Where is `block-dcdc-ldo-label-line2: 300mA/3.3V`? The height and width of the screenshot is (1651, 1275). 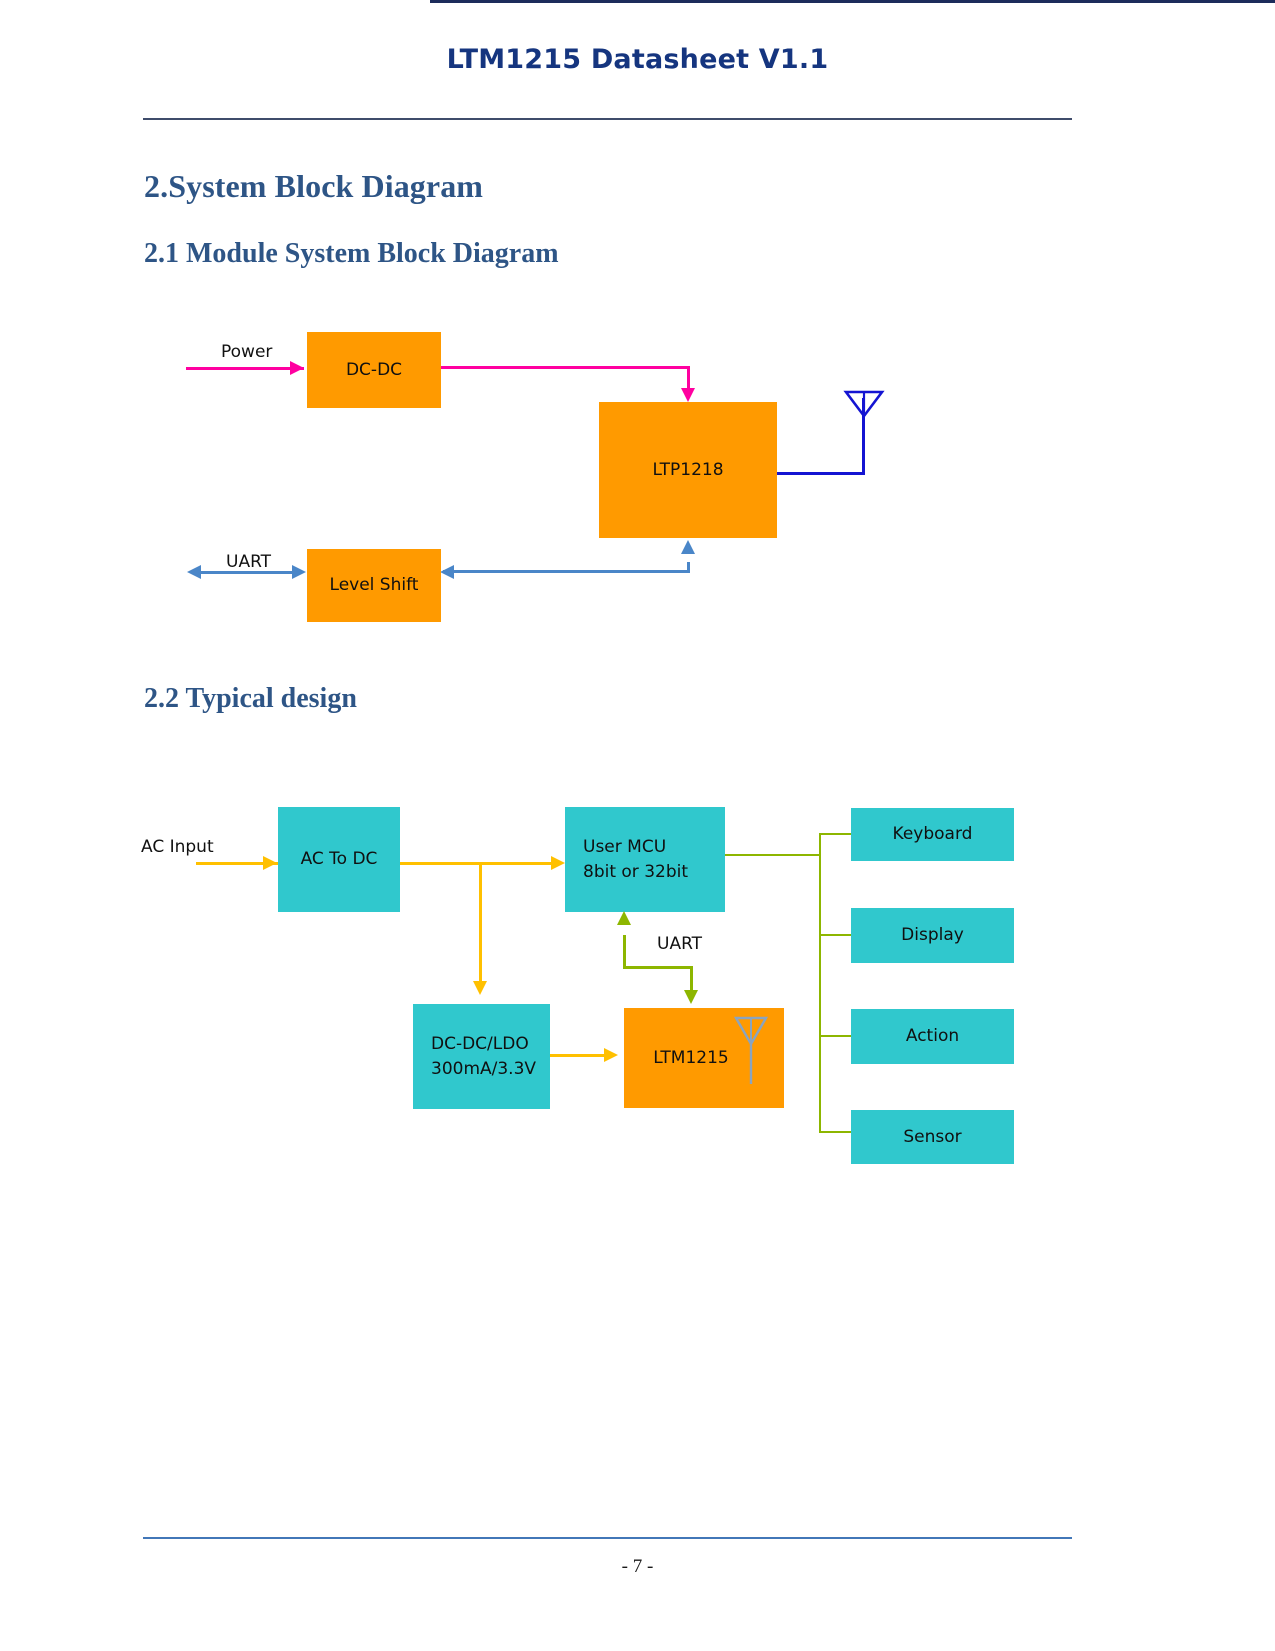 block-dcdc-ldo-label-line2: 300mA/3.3V is located at coordinates (484, 1068).